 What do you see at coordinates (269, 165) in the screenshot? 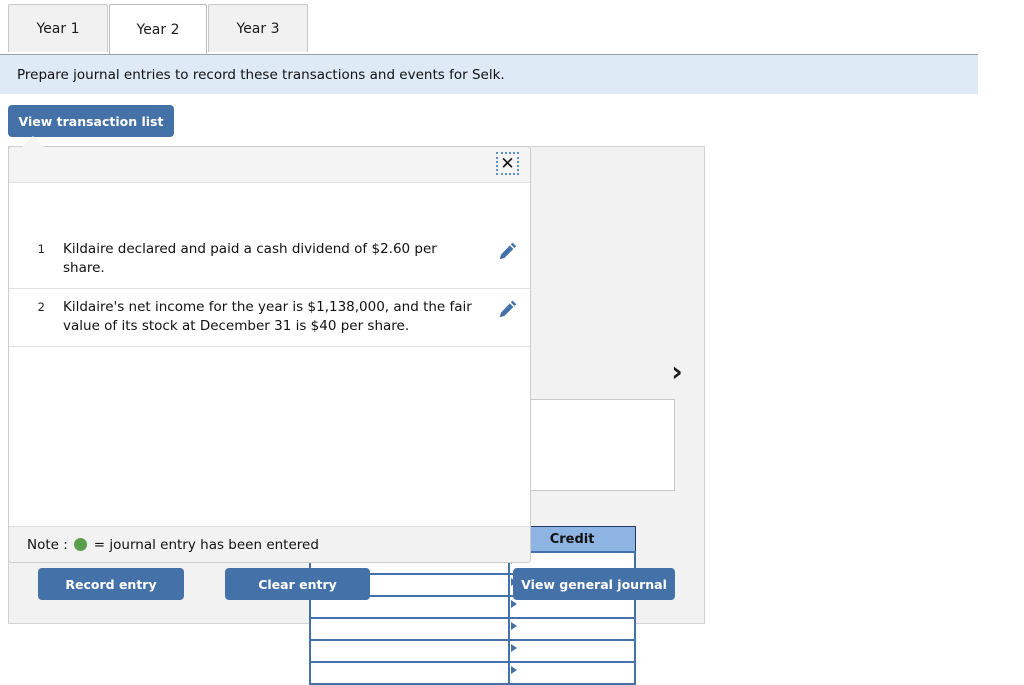
I see `popup-header: ✕` at bounding box center [269, 165].